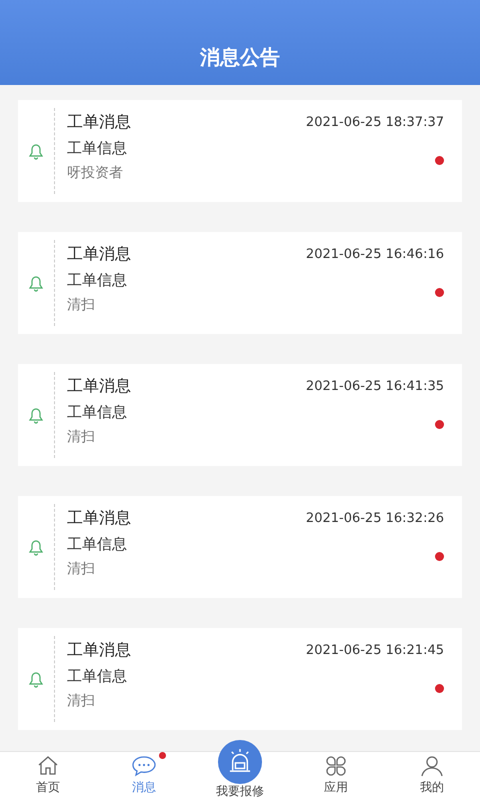 This screenshot has height=800, width=480. What do you see at coordinates (375, 122) in the screenshot?
I see `message-time: 2021-06-25 18:37:37` at bounding box center [375, 122].